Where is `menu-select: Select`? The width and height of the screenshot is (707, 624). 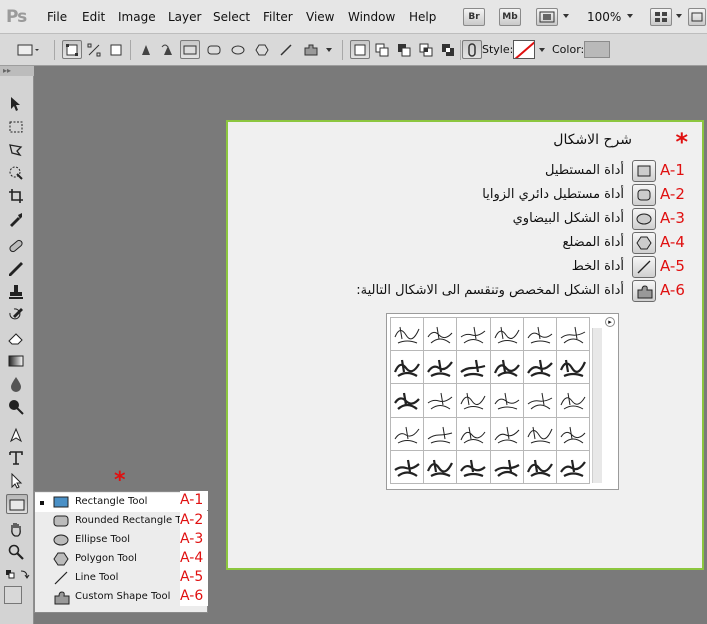
menu-select: Select is located at coordinates (231, 17).